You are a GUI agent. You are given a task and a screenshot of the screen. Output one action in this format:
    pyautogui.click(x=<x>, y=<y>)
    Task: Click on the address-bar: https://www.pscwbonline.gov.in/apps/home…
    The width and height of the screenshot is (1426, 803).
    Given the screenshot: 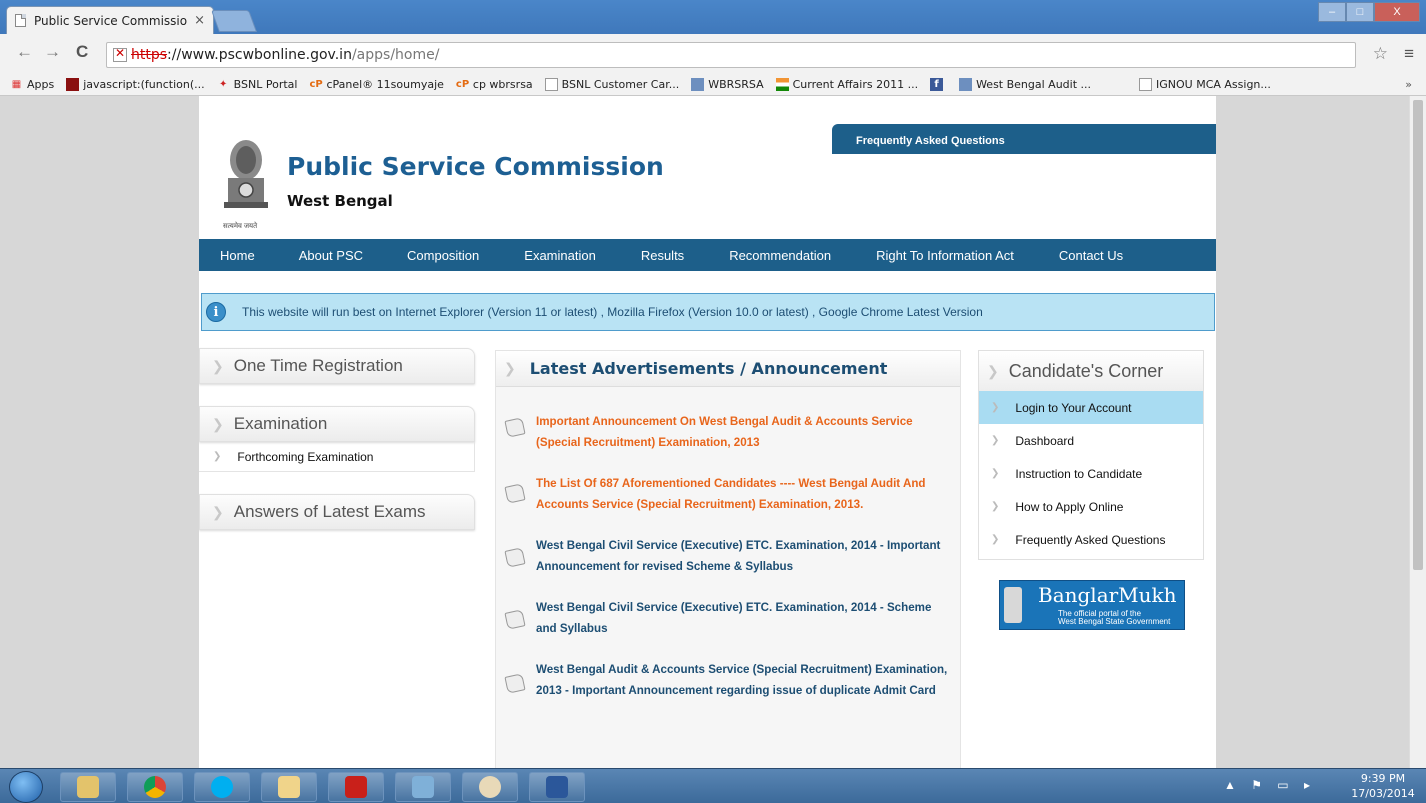 What is the action you would take?
    pyautogui.click(x=731, y=55)
    